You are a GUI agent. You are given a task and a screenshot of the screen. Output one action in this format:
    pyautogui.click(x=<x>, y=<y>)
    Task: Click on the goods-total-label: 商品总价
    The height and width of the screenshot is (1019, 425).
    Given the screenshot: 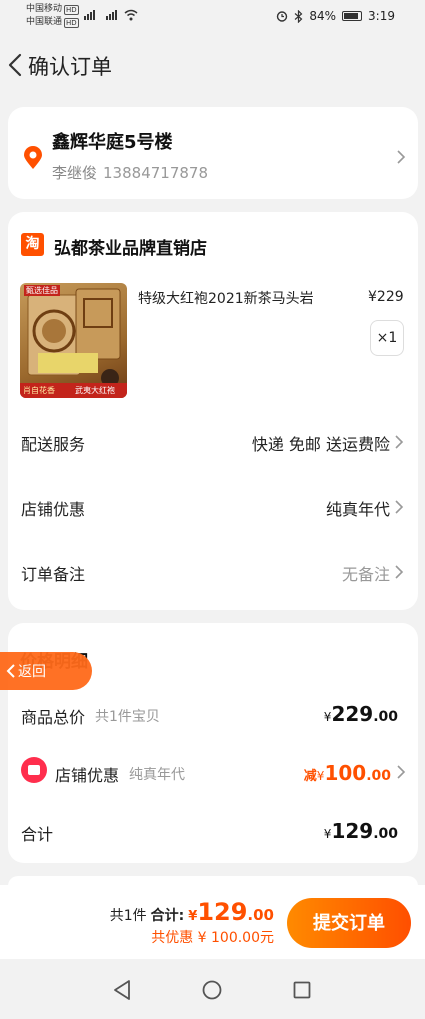 What is the action you would take?
    pyautogui.click(x=53, y=717)
    